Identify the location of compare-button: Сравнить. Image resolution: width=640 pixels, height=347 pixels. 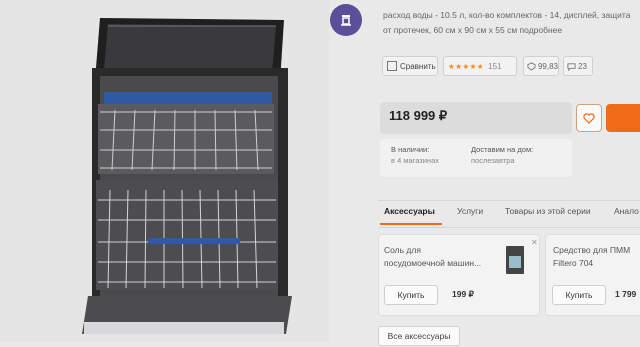
(410, 66).